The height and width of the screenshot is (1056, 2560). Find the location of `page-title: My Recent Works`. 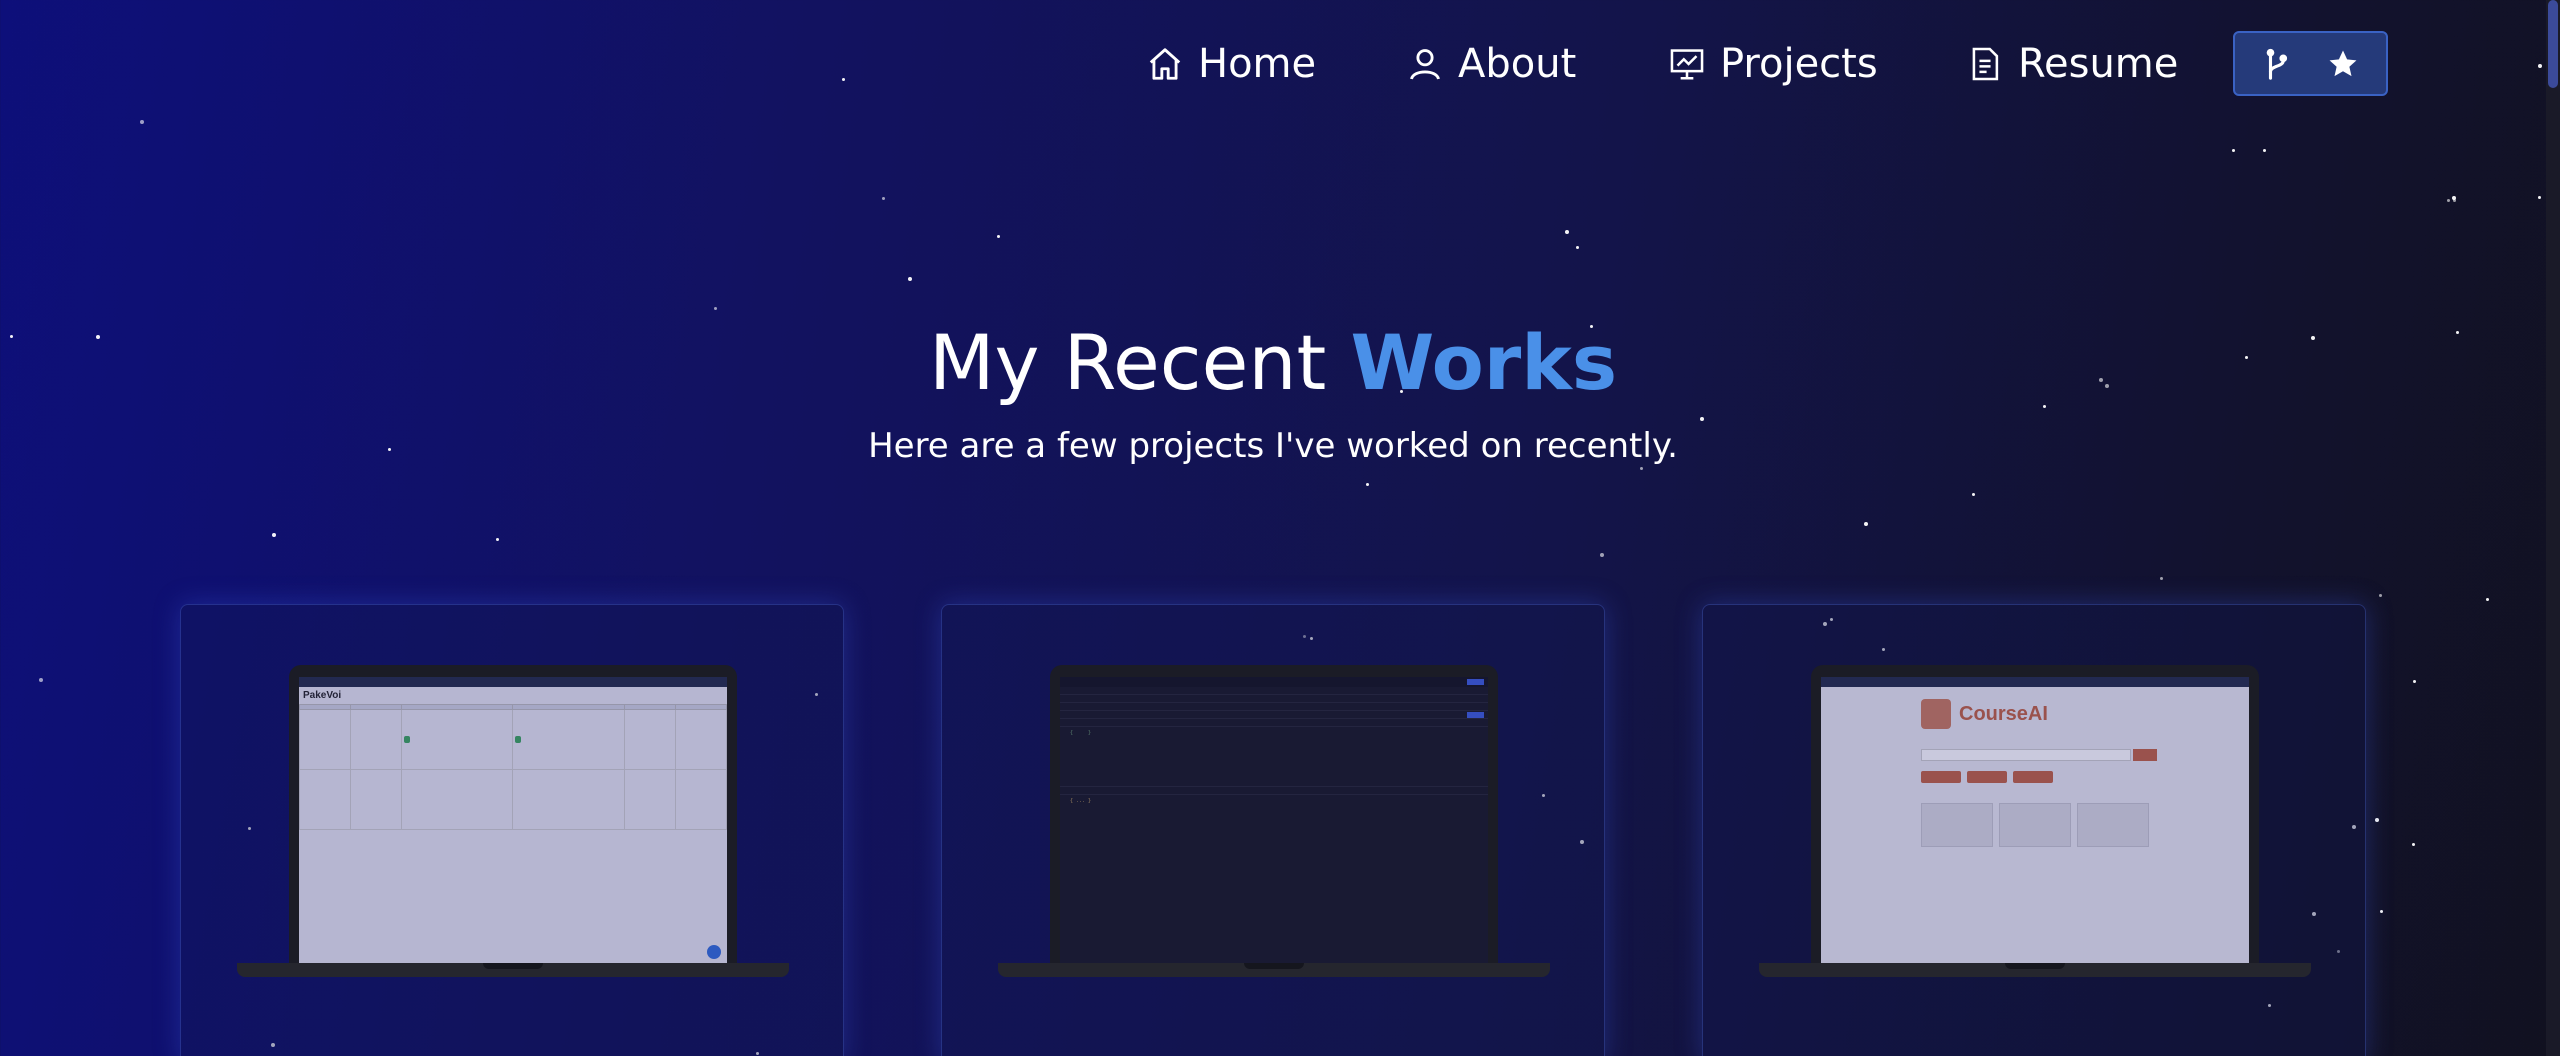

page-title: My Recent Works is located at coordinates (1273, 362).